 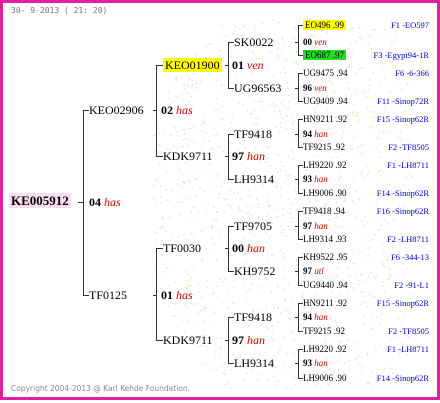 I want to click on ancestor-id: LH9006, so click(x=319, y=378).